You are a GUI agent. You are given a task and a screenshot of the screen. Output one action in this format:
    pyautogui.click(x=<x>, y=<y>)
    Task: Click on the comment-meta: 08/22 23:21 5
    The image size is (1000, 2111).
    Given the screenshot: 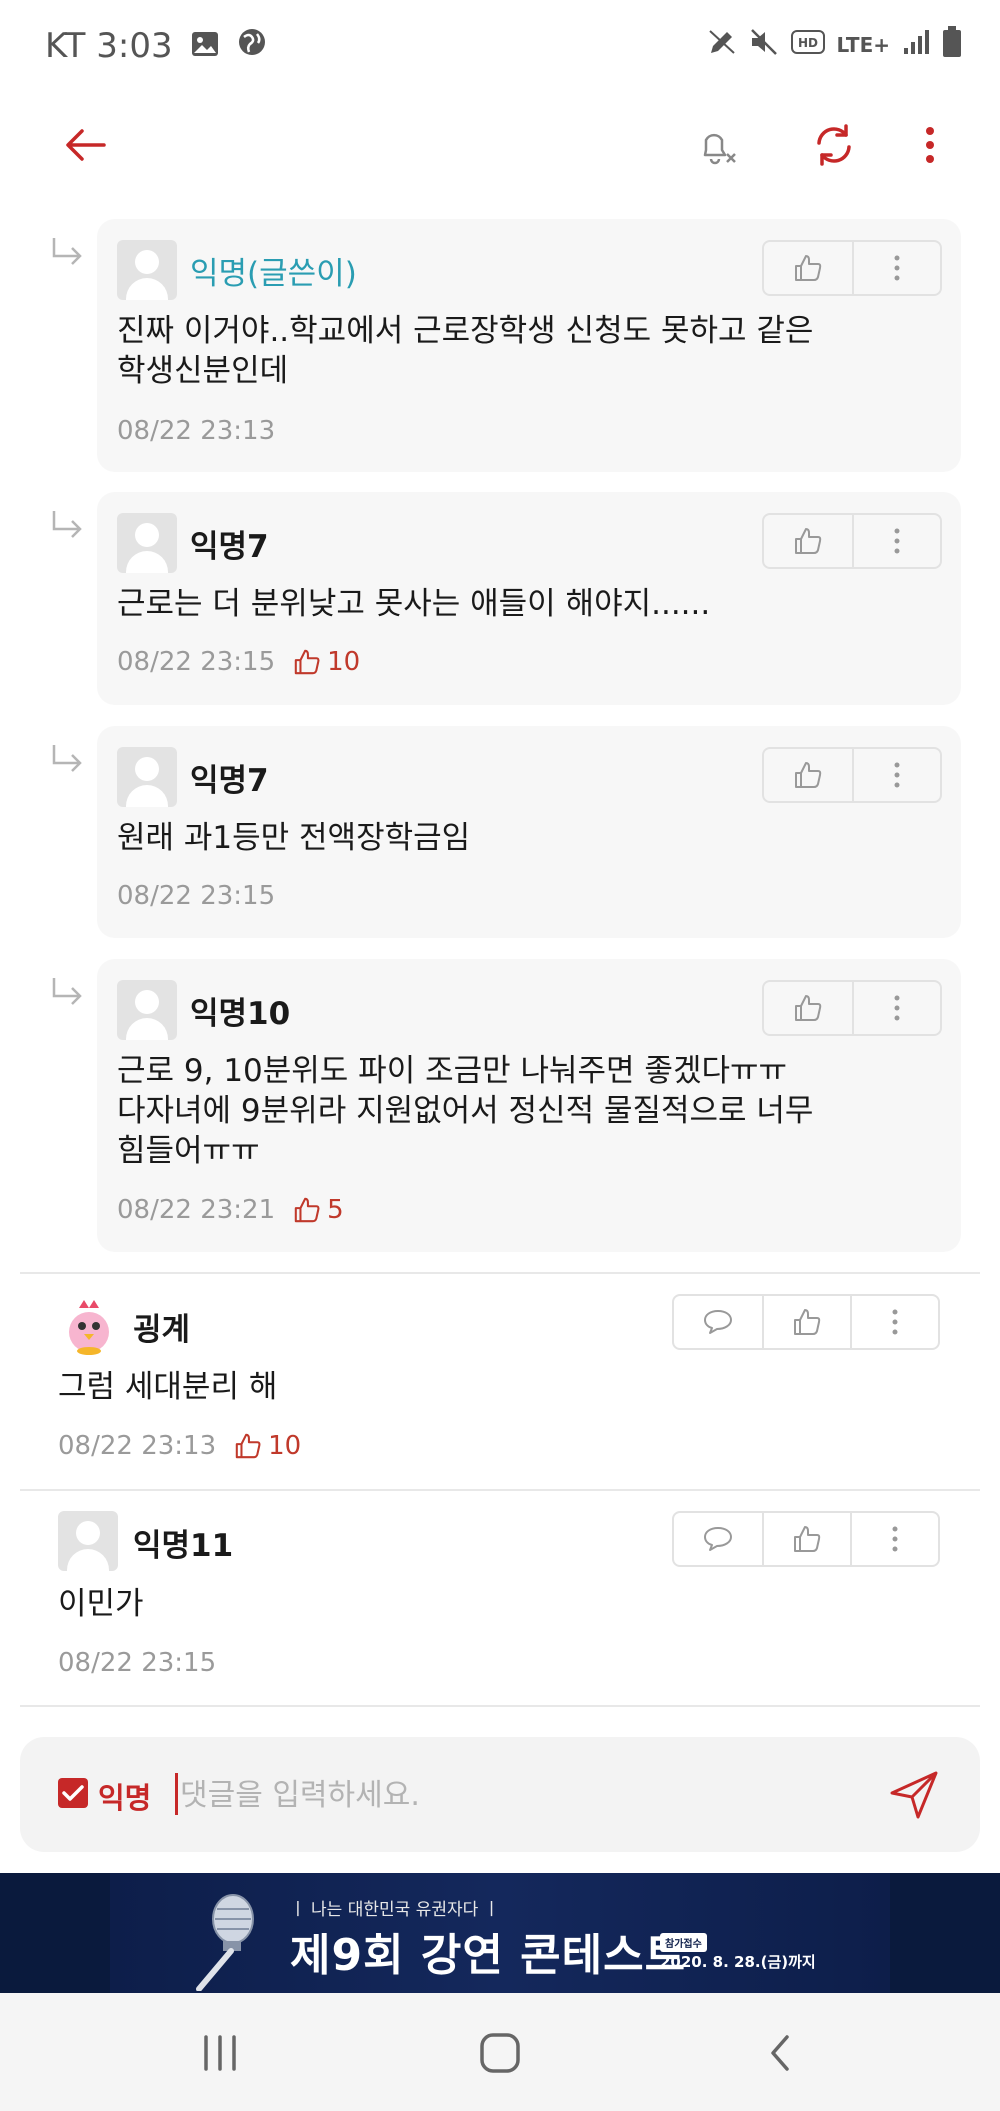 What is the action you would take?
    pyautogui.click(x=230, y=1210)
    